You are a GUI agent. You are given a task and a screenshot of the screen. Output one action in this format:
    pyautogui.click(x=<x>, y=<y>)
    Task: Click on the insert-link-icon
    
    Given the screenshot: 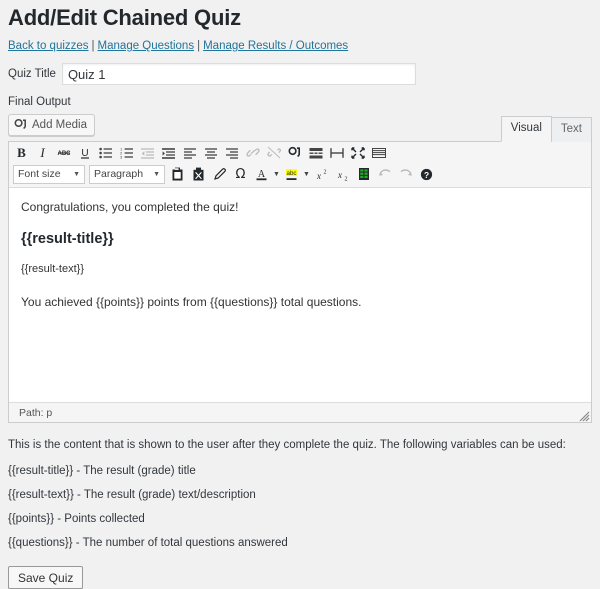 What is the action you would take?
    pyautogui.click(x=252, y=152)
    